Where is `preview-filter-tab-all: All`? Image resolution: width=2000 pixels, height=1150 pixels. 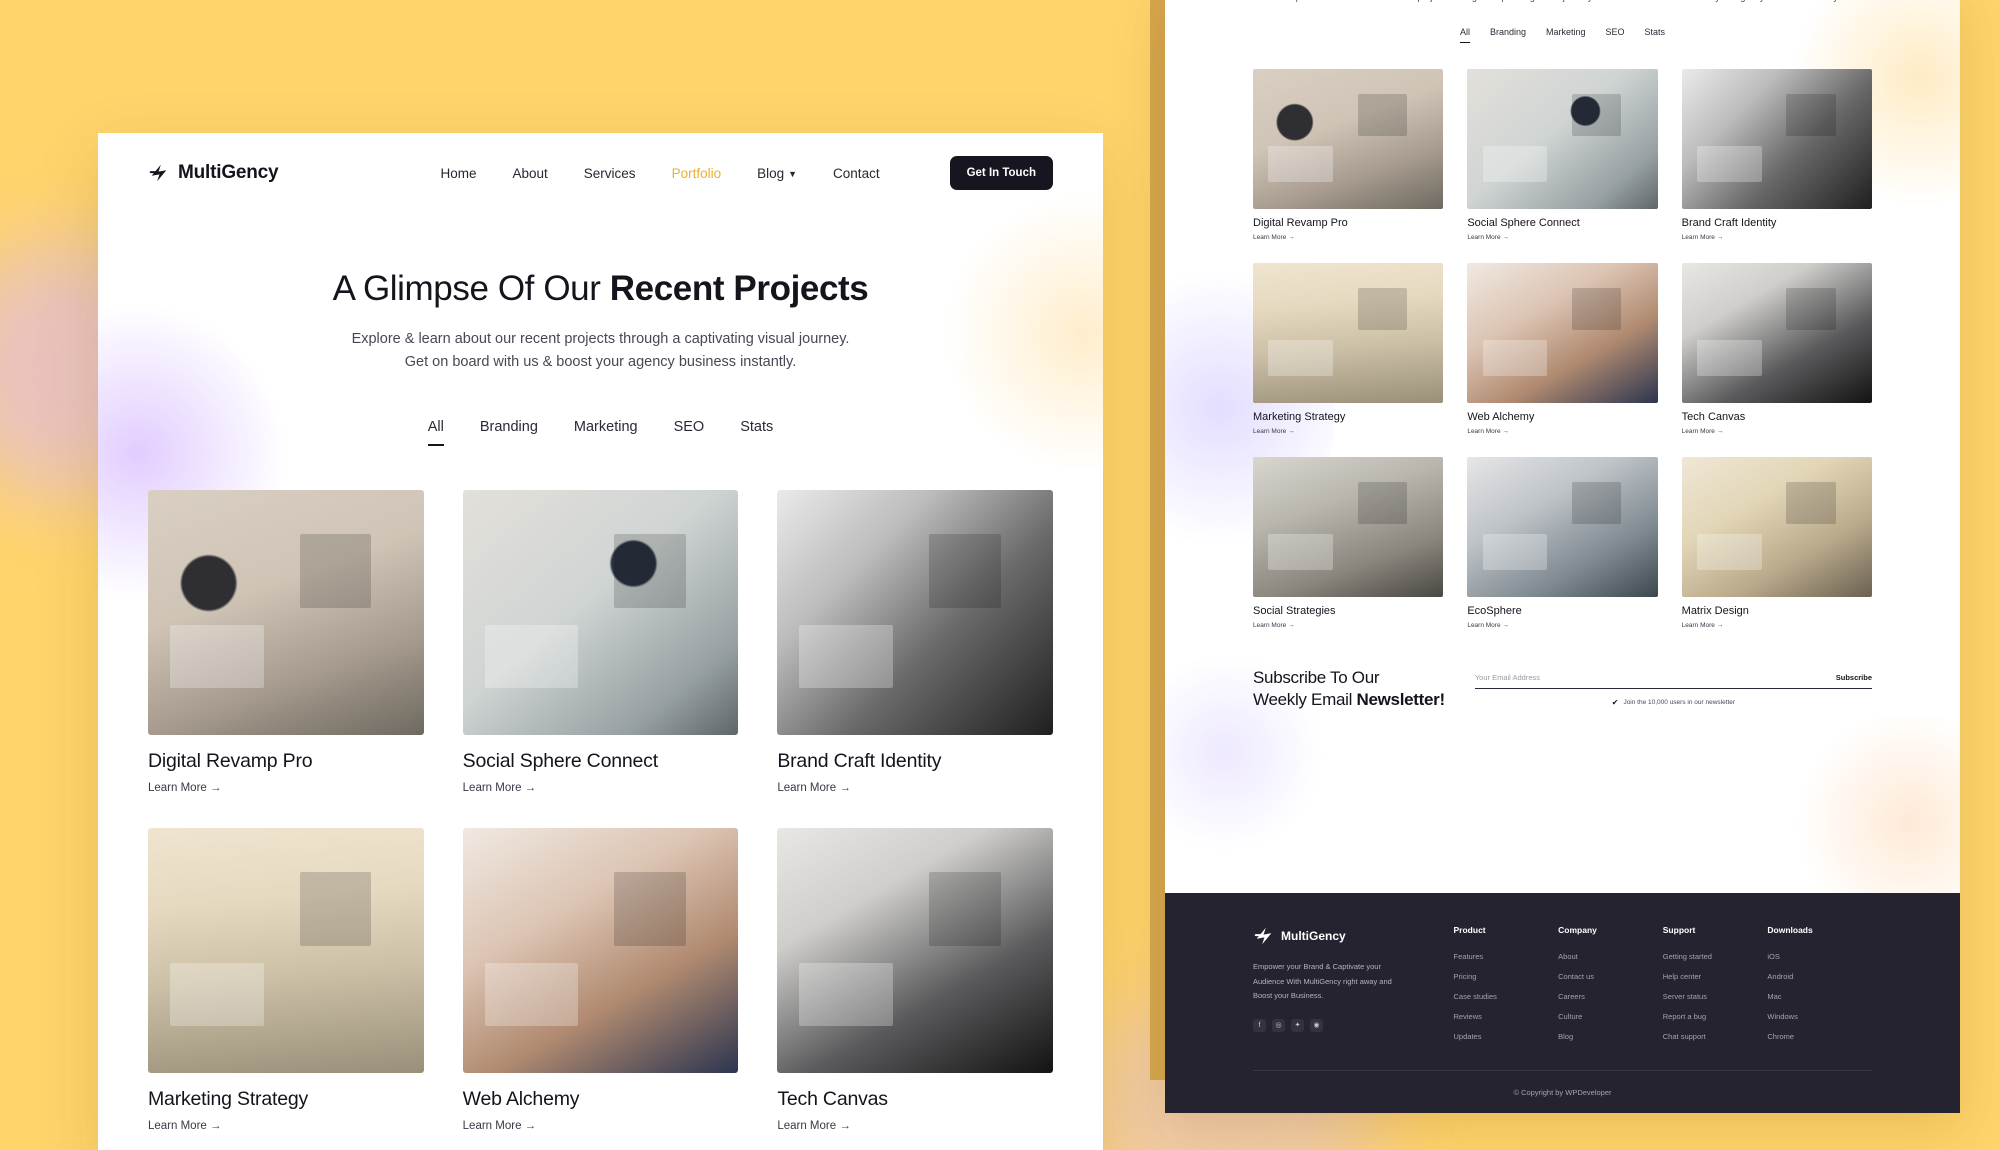
preview-filter-tab-all: All is located at coordinates (1464, 35).